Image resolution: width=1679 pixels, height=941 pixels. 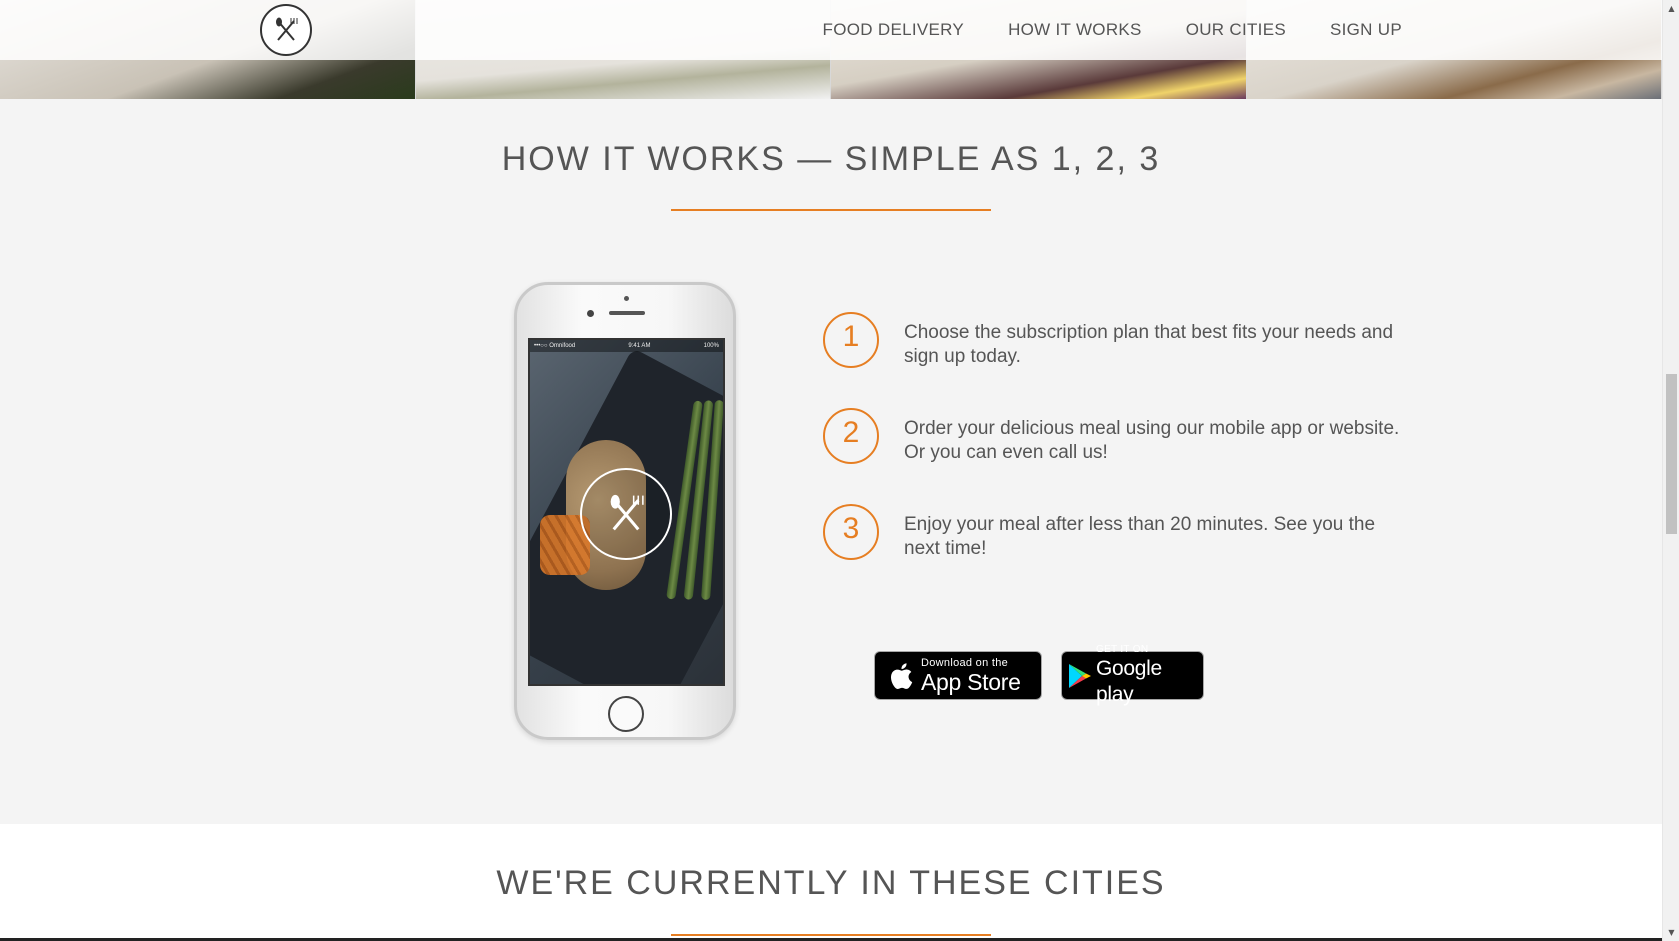 I want to click on nav-link-our-cities: OUR CITIES, so click(x=1236, y=30).